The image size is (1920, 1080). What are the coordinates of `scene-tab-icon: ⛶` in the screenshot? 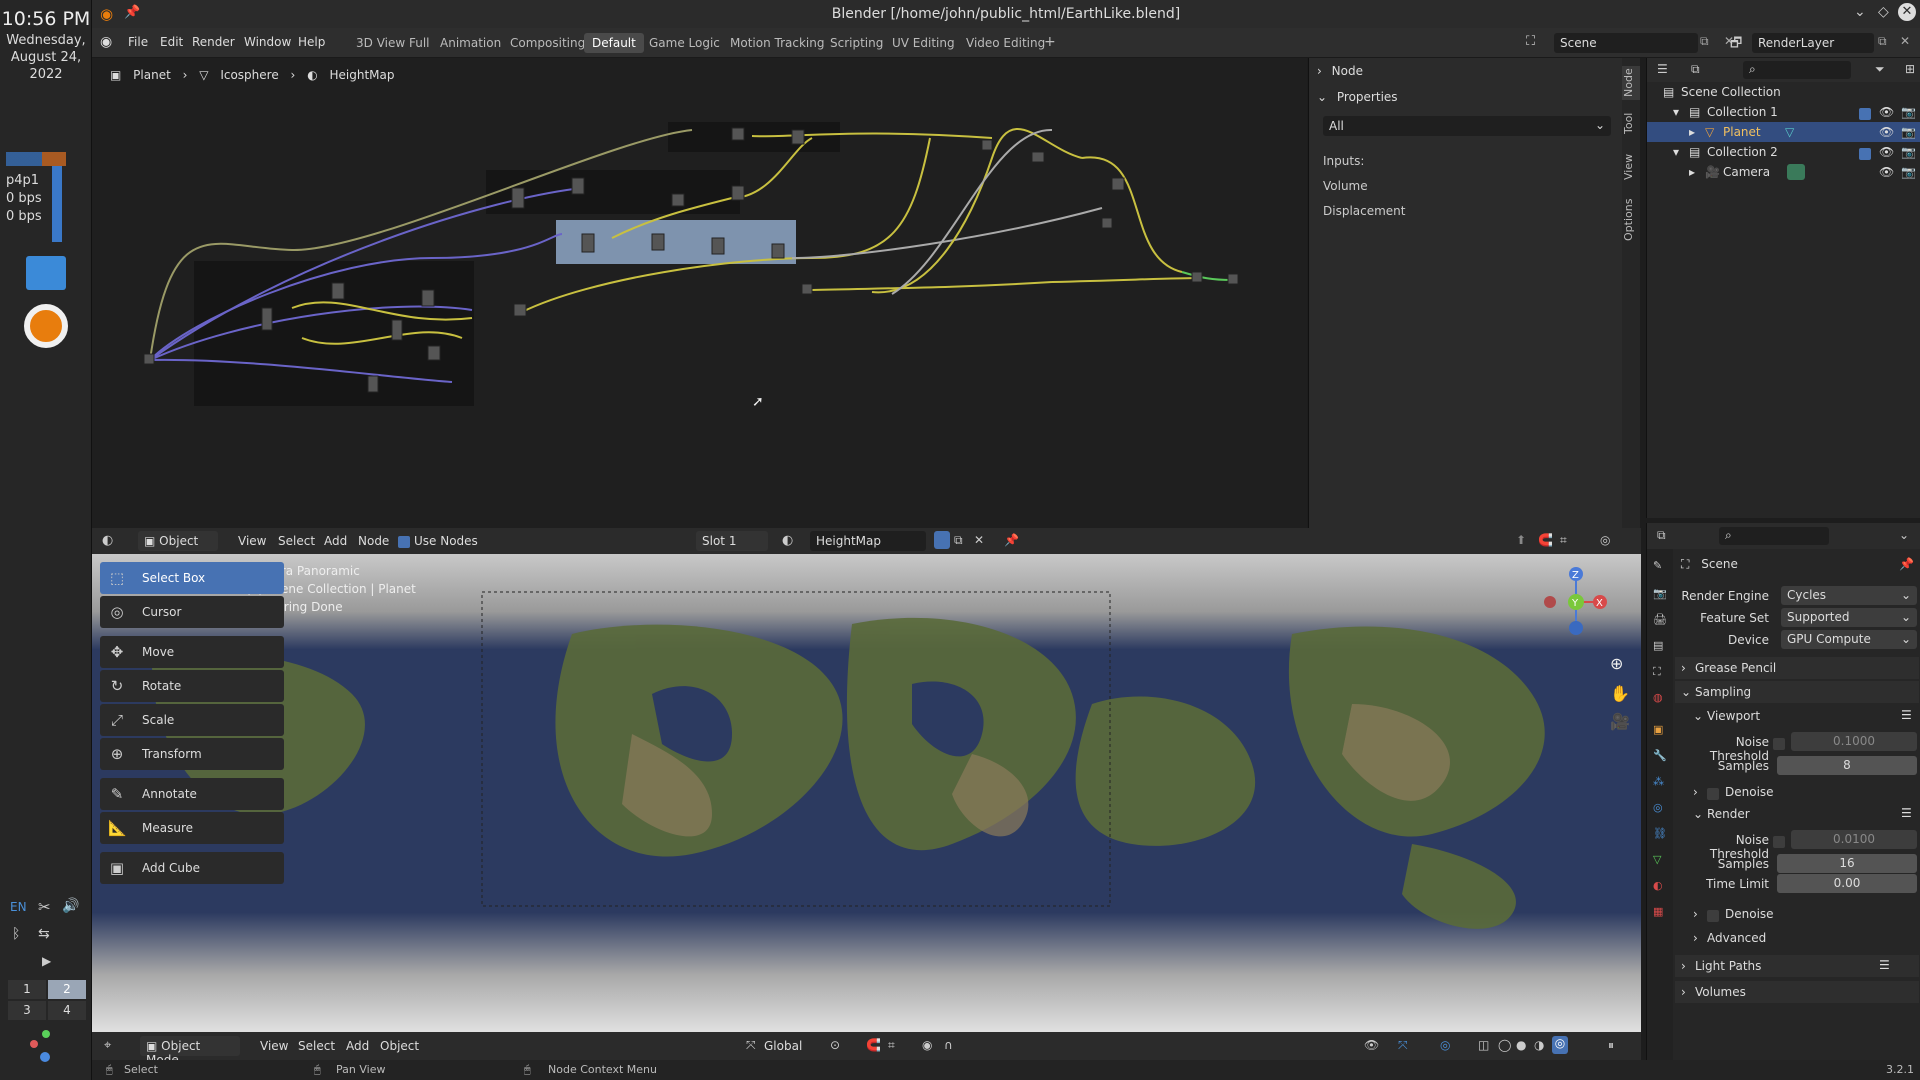 It's located at (1657, 672).